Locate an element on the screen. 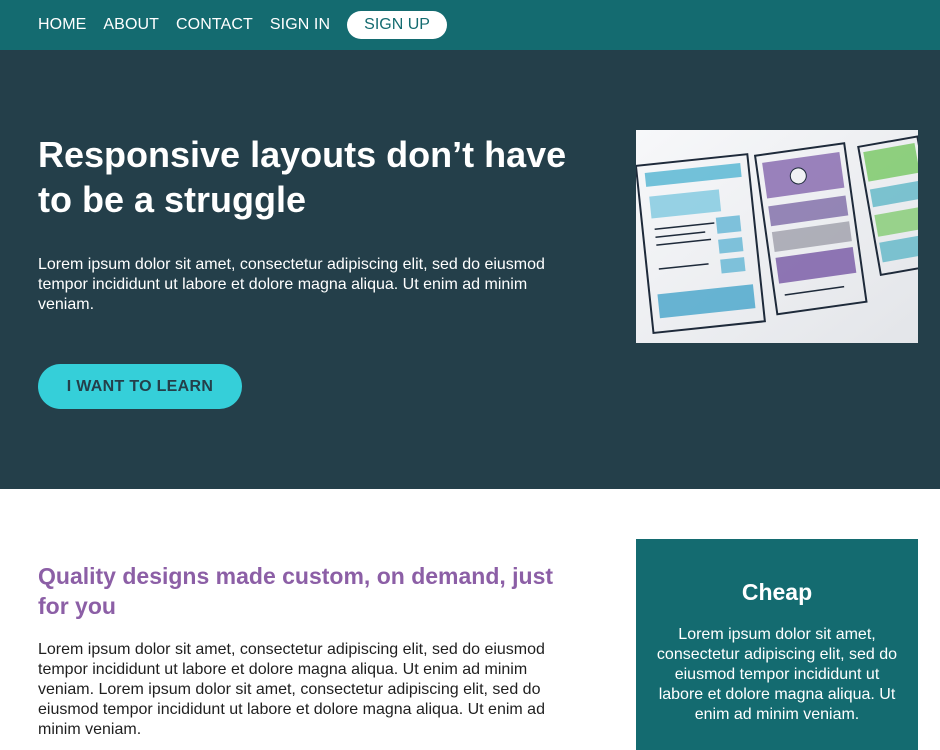  learn-button: I WANT TO LEARN is located at coordinates (140, 386).